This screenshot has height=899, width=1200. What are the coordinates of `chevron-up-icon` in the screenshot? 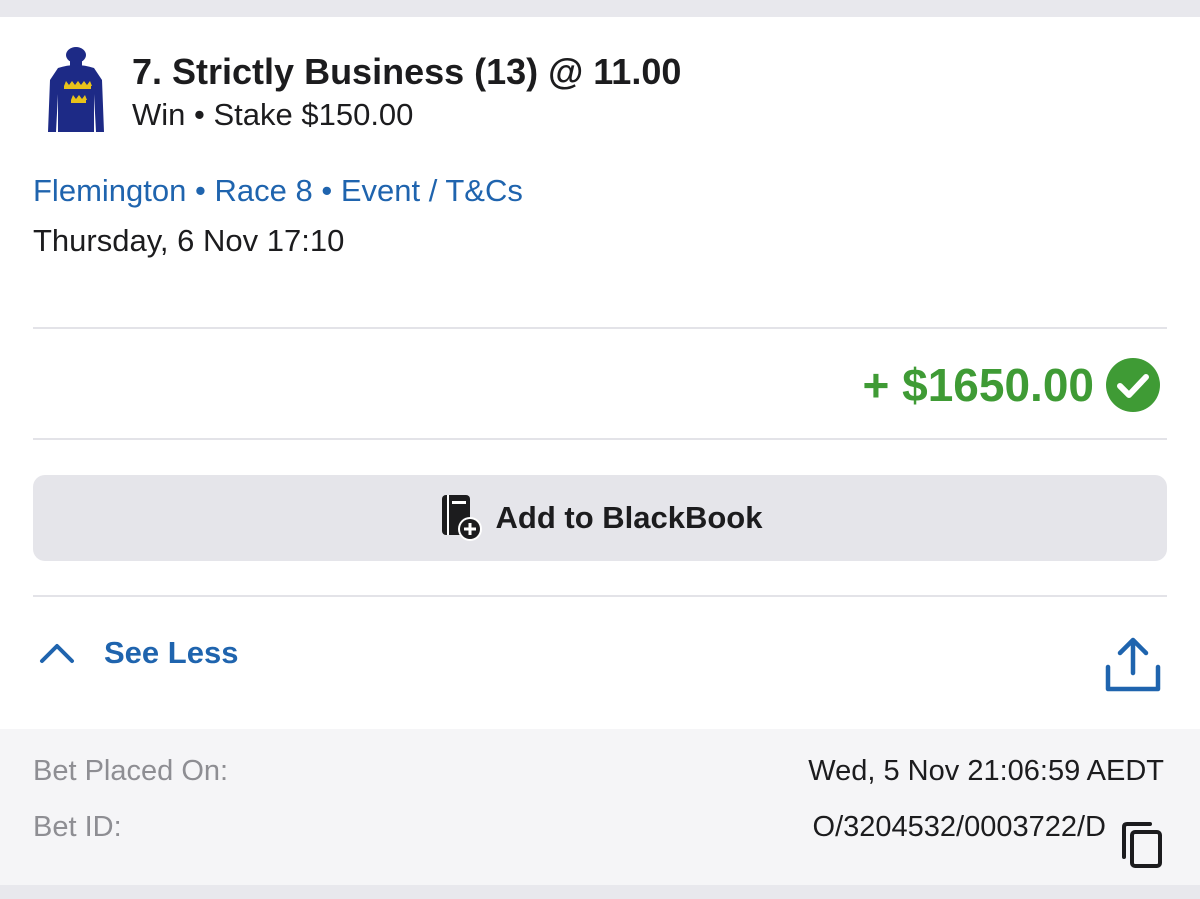 It's located at (57, 653).